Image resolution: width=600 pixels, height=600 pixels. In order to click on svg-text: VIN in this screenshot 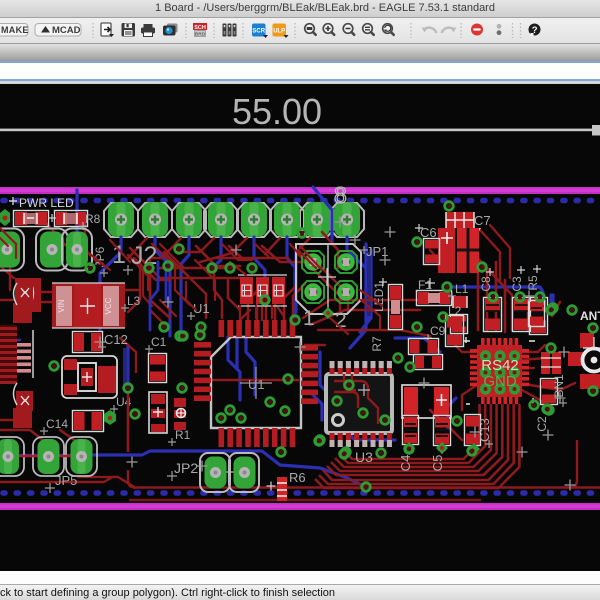, I will do `click(61, 306)`.